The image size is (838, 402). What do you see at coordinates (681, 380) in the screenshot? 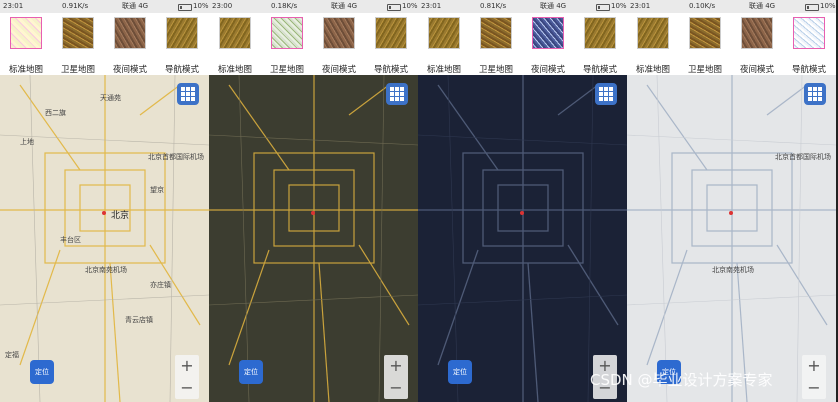
I see `watermark-text: CSDN @毕业设计方案专家` at bounding box center [681, 380].